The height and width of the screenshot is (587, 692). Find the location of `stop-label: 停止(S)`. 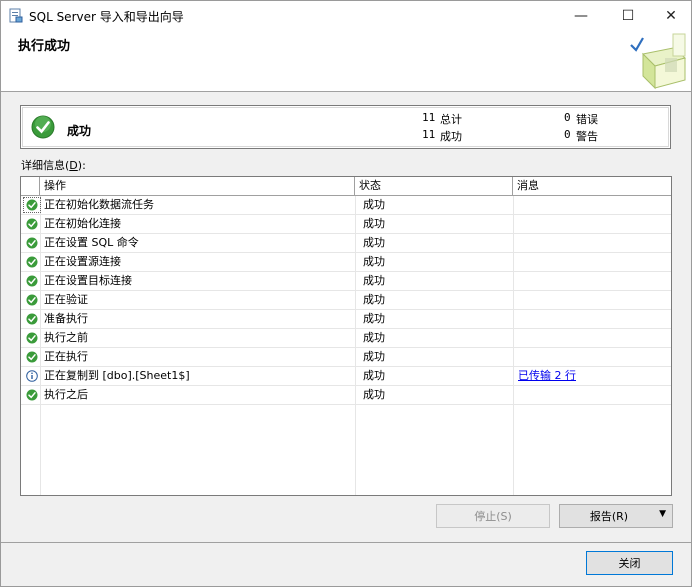

stop-label: 停止(S) is located at coordinates (493, 516).